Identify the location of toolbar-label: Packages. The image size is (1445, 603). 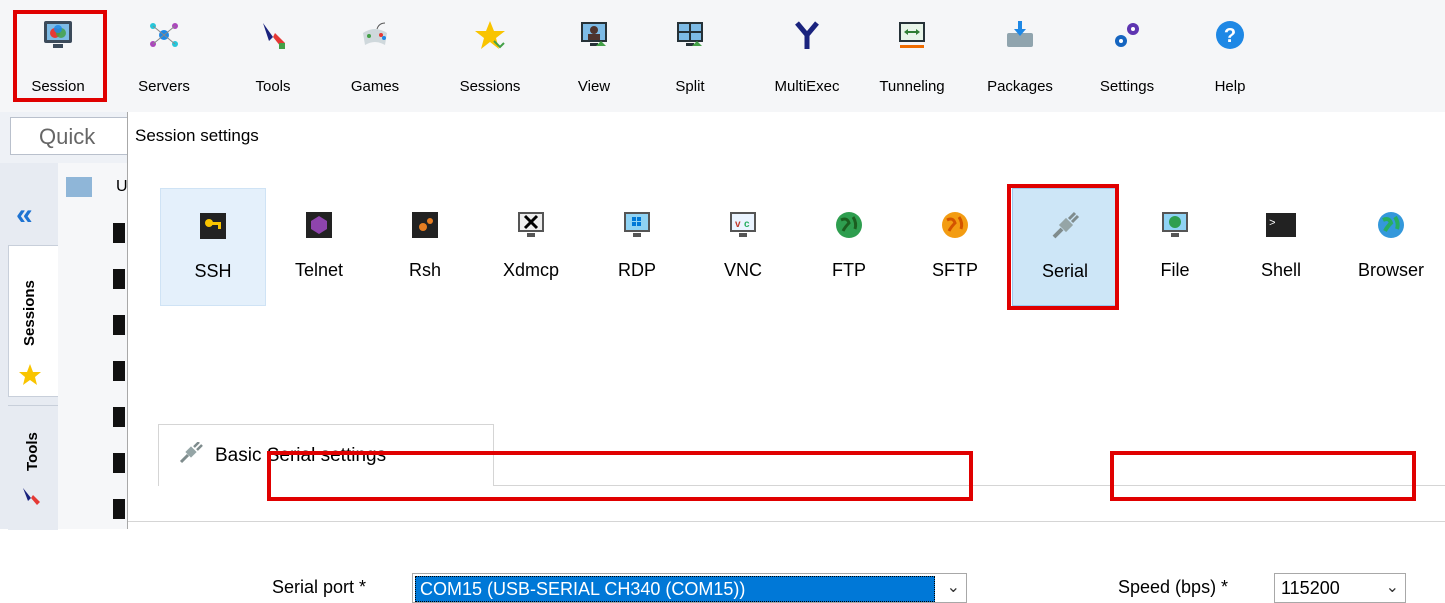
(1020, 86).